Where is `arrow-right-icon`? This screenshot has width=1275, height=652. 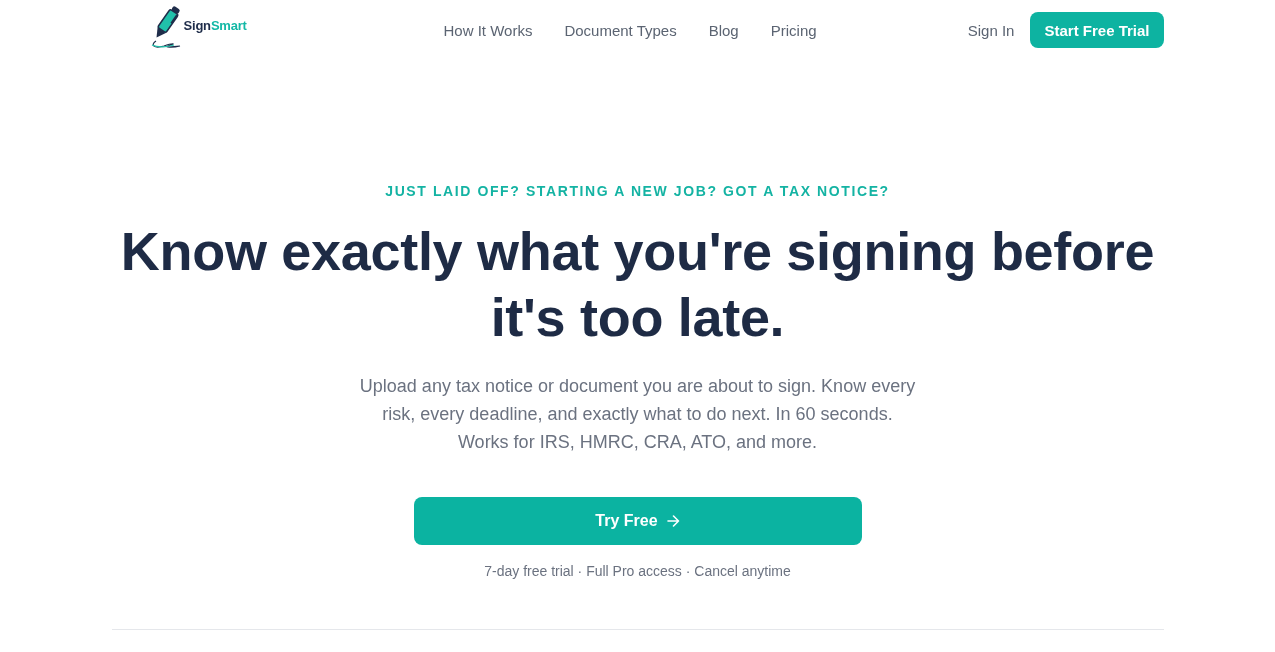
arrow-right-icon is located at coordinates (673, 521).